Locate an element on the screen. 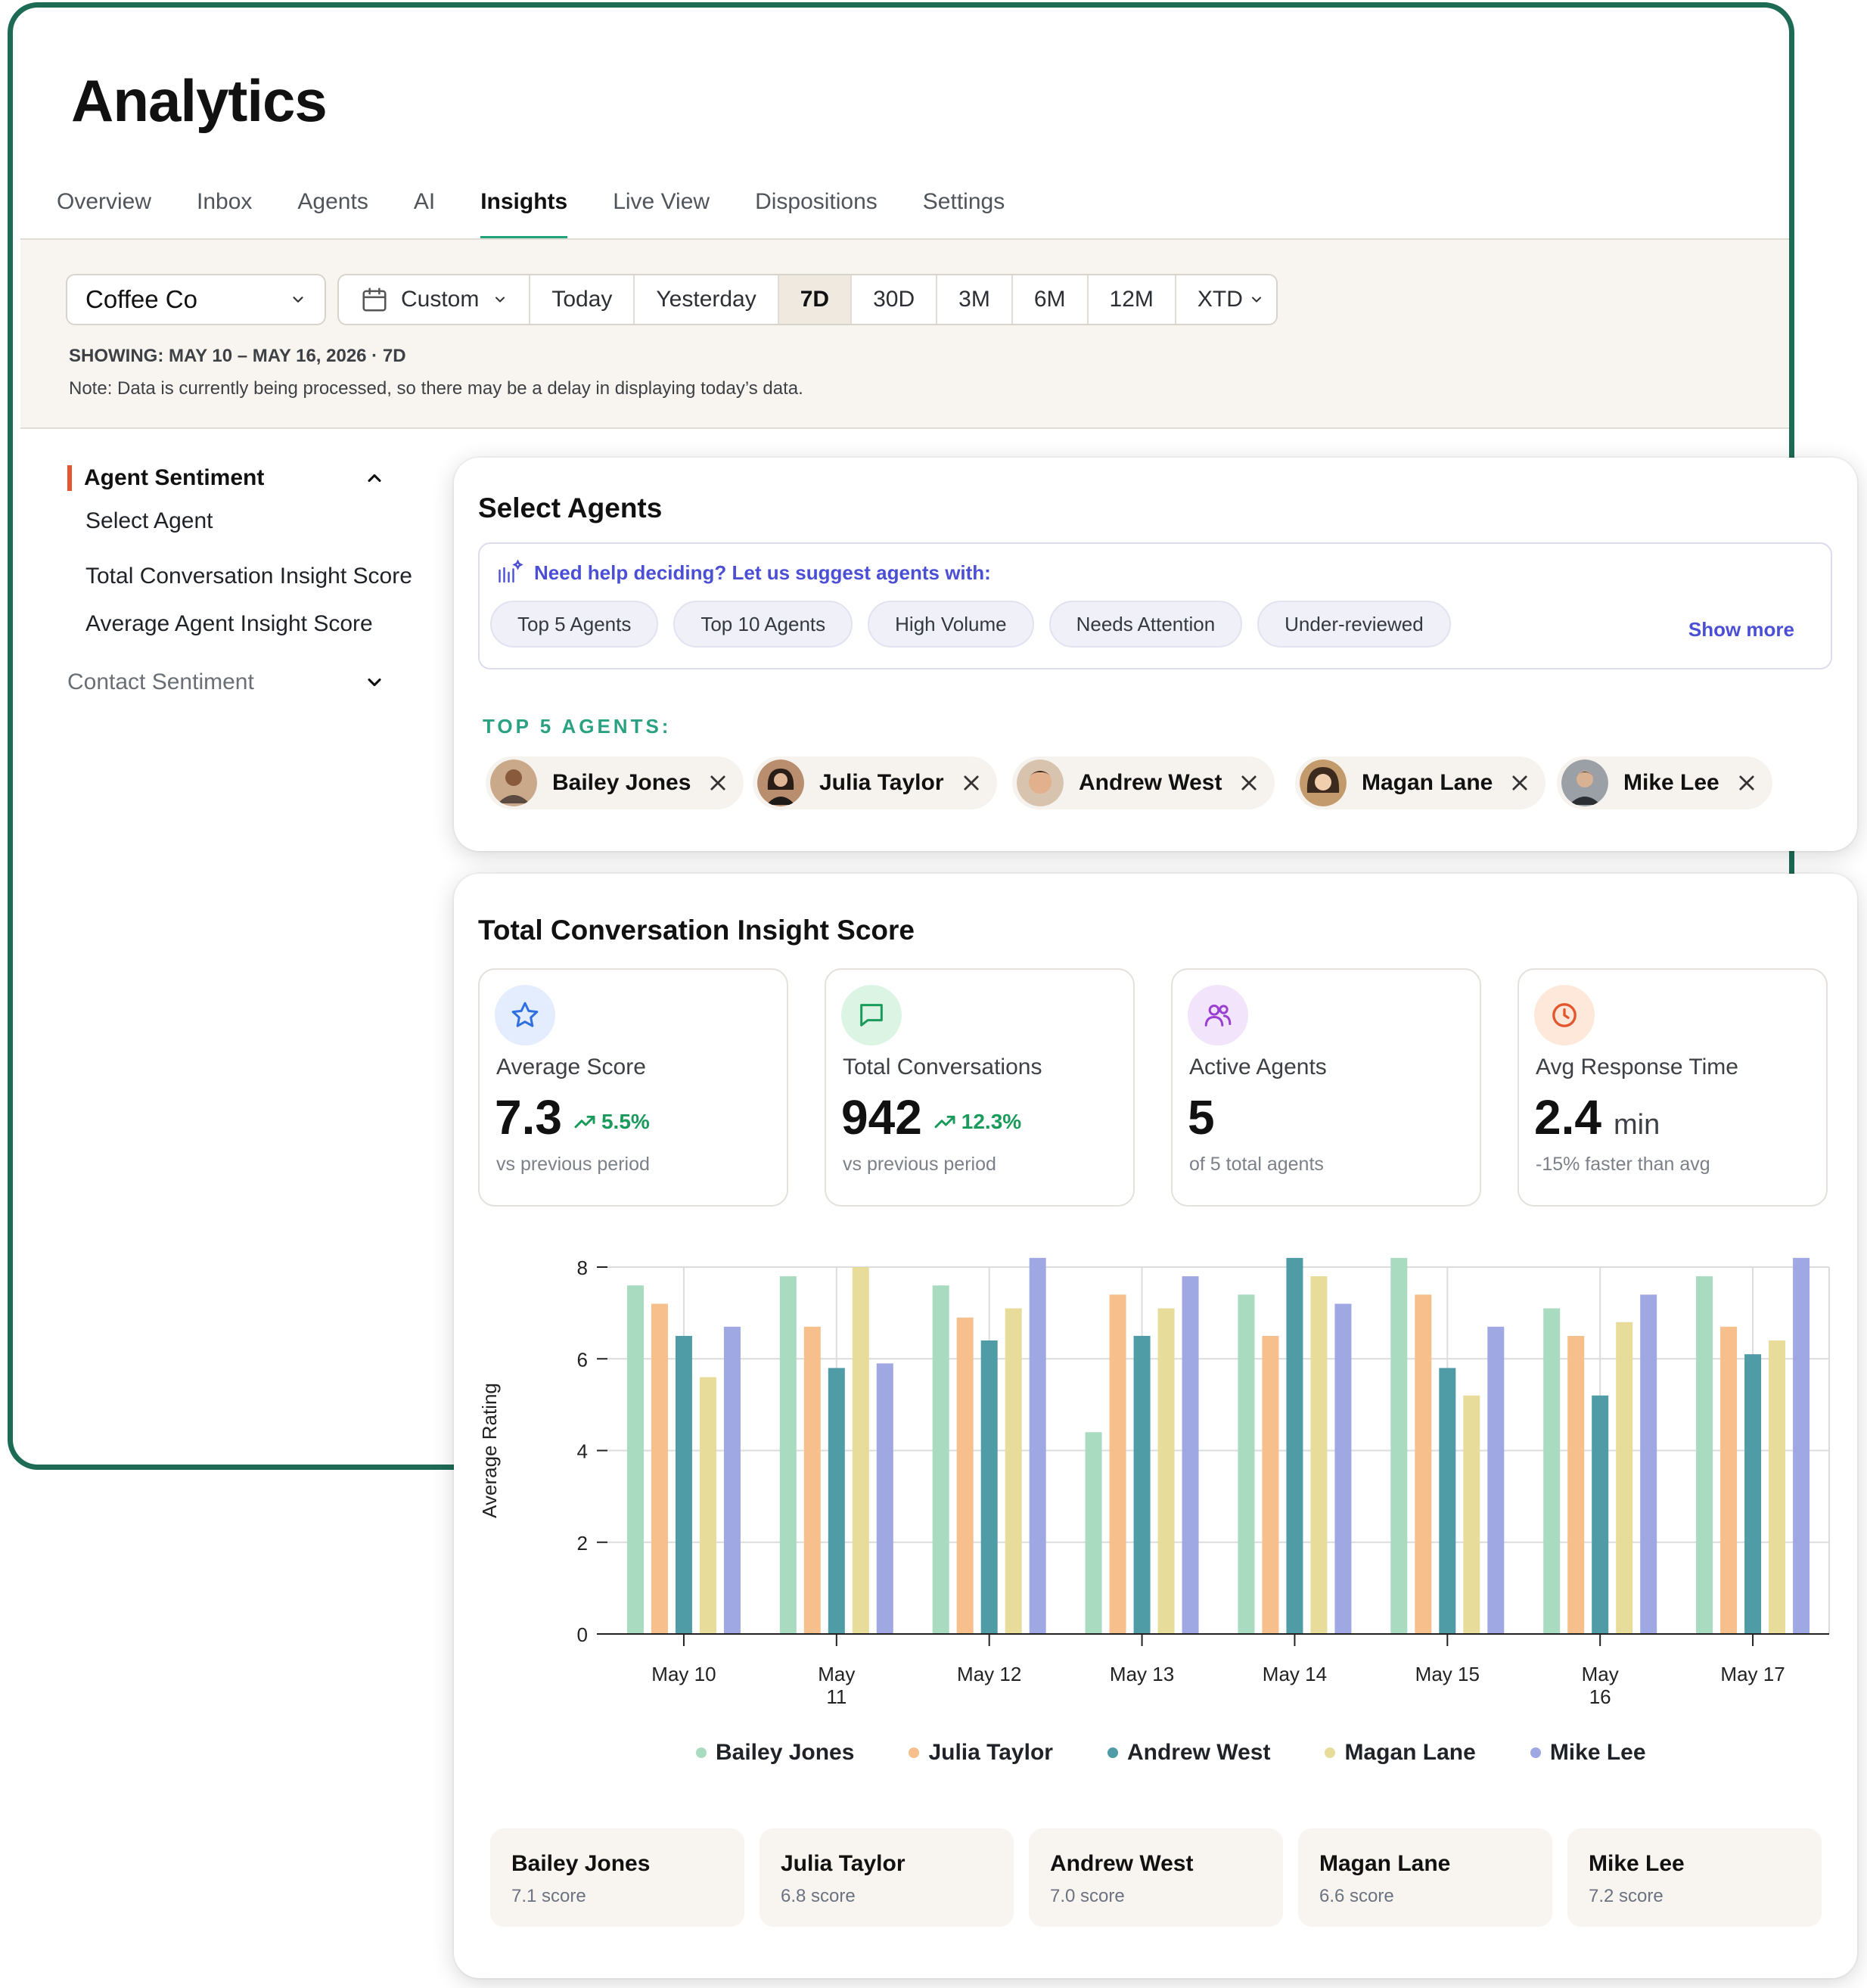 The height and width of the screenshot is (1988, 1867). y-tick-label: 2 is located at coordinates (582, 1544).